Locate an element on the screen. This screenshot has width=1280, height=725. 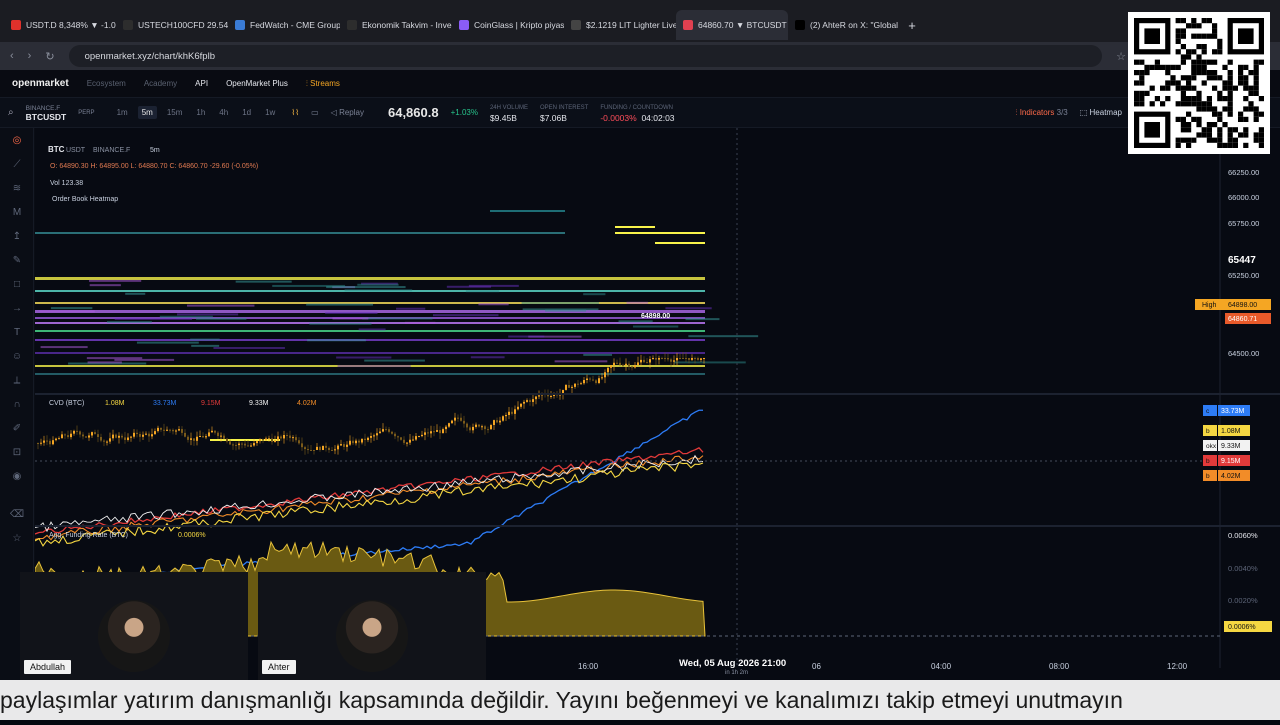
browser-tab: CoinGlass | Kripto piyasa is located at coordinates (508, 25).